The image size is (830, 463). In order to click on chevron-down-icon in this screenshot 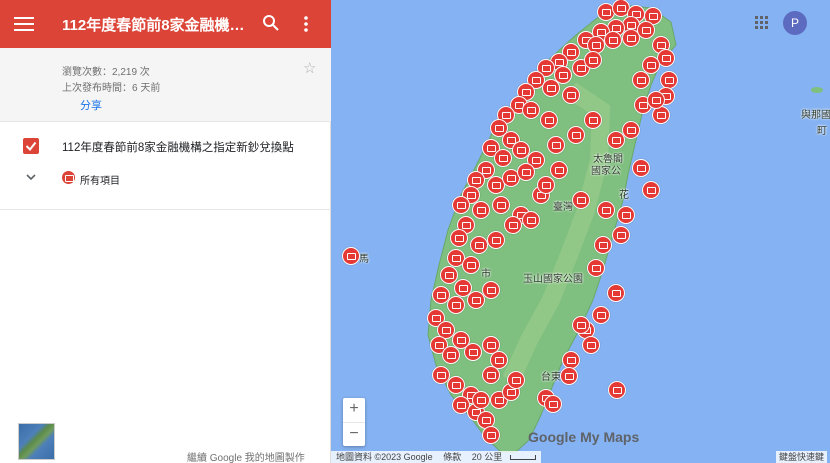, I will do `click(31, 177)`.